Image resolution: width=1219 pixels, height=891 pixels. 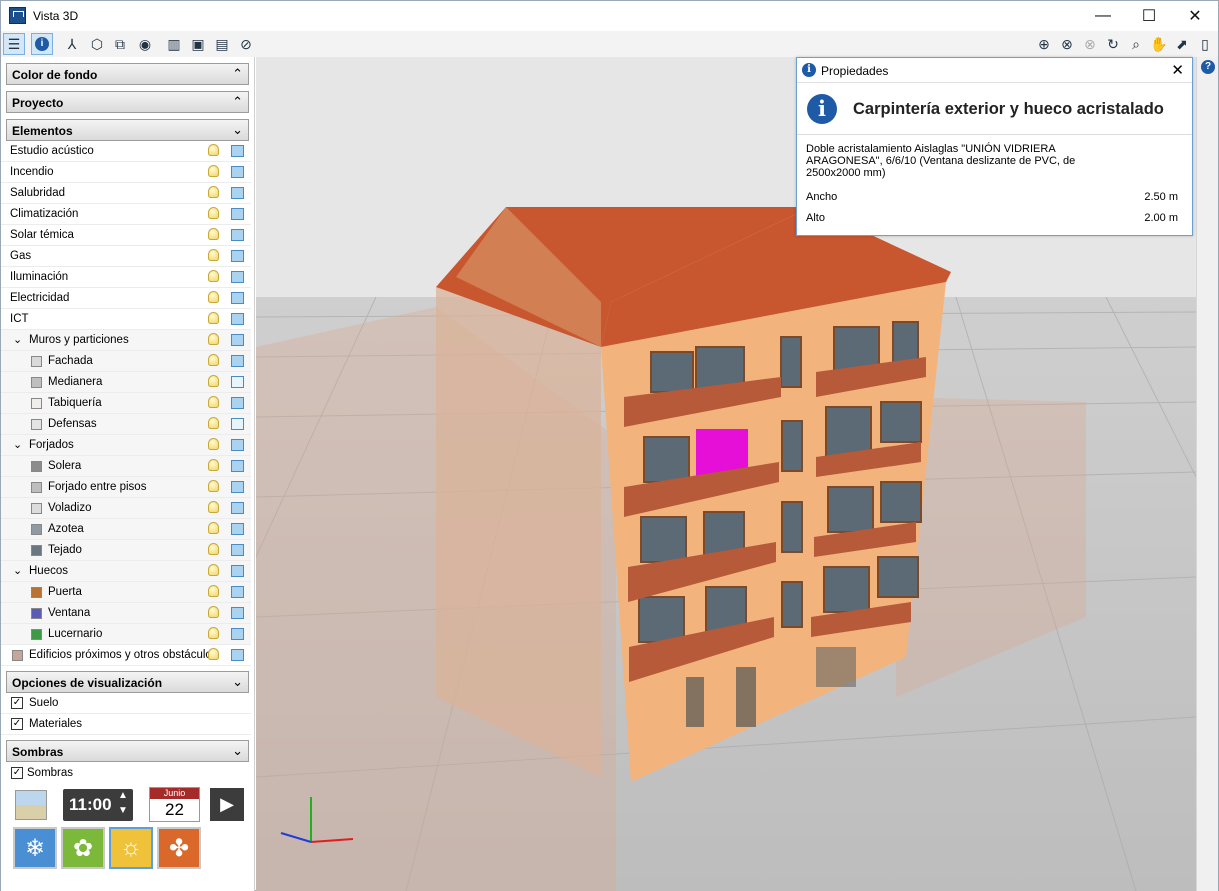 I want to click on sombras-toggle: ✓ Sombras, so click(x=126, y=773).